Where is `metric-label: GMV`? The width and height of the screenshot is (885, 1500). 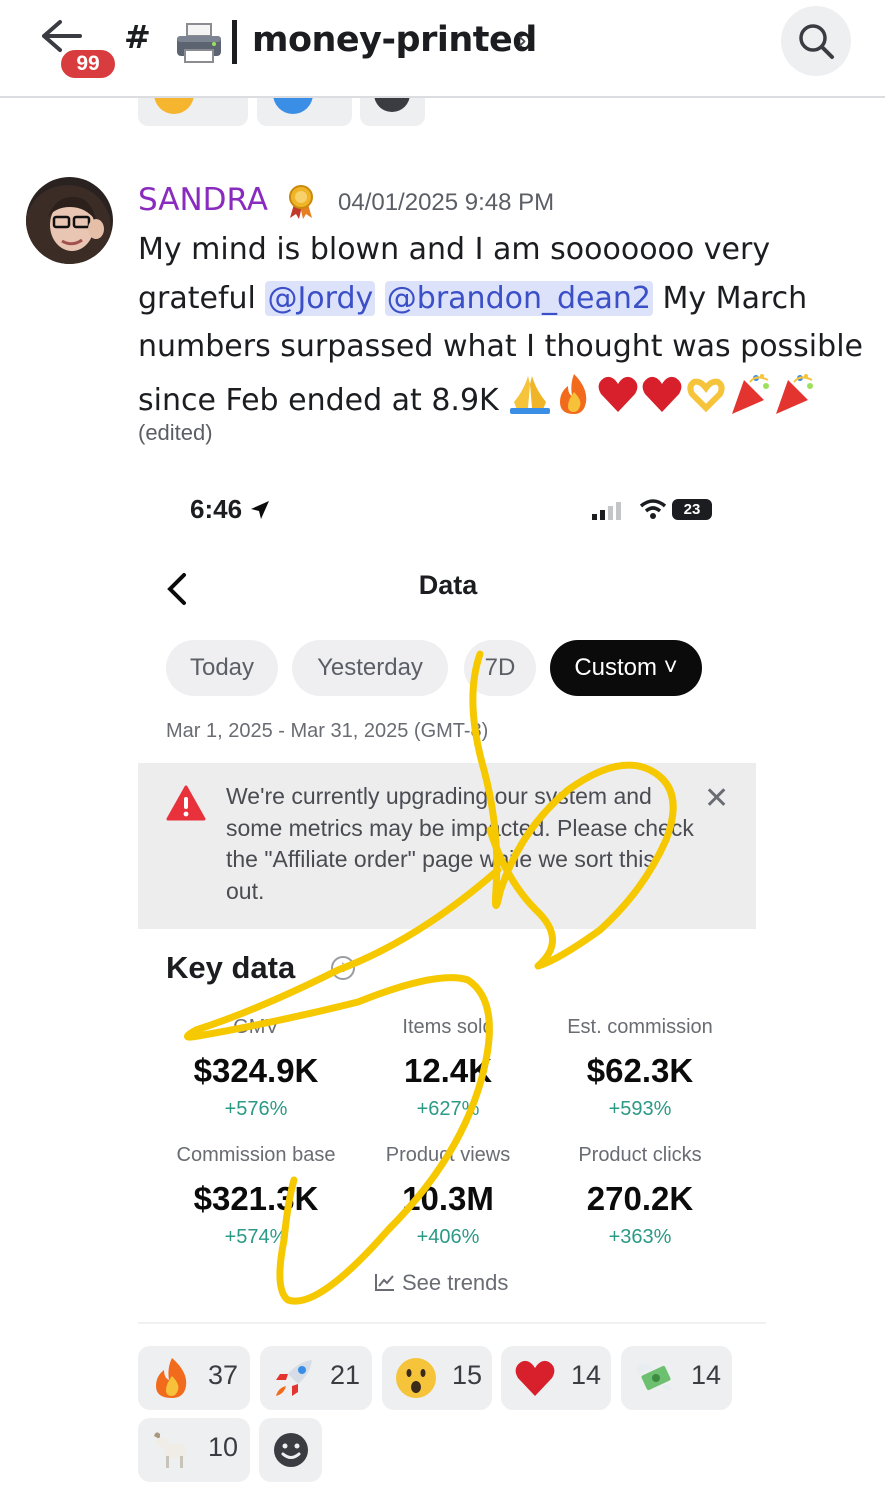 metric-label: GMV is located at coordinates (256, 1027).